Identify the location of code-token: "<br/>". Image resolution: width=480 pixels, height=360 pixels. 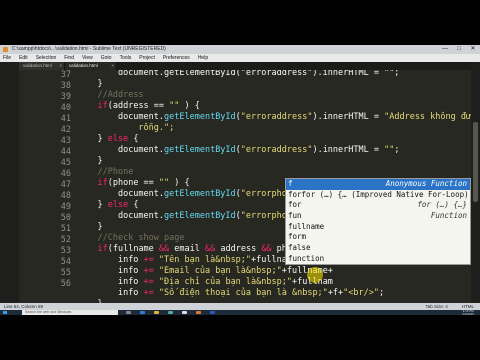
(361, 293).